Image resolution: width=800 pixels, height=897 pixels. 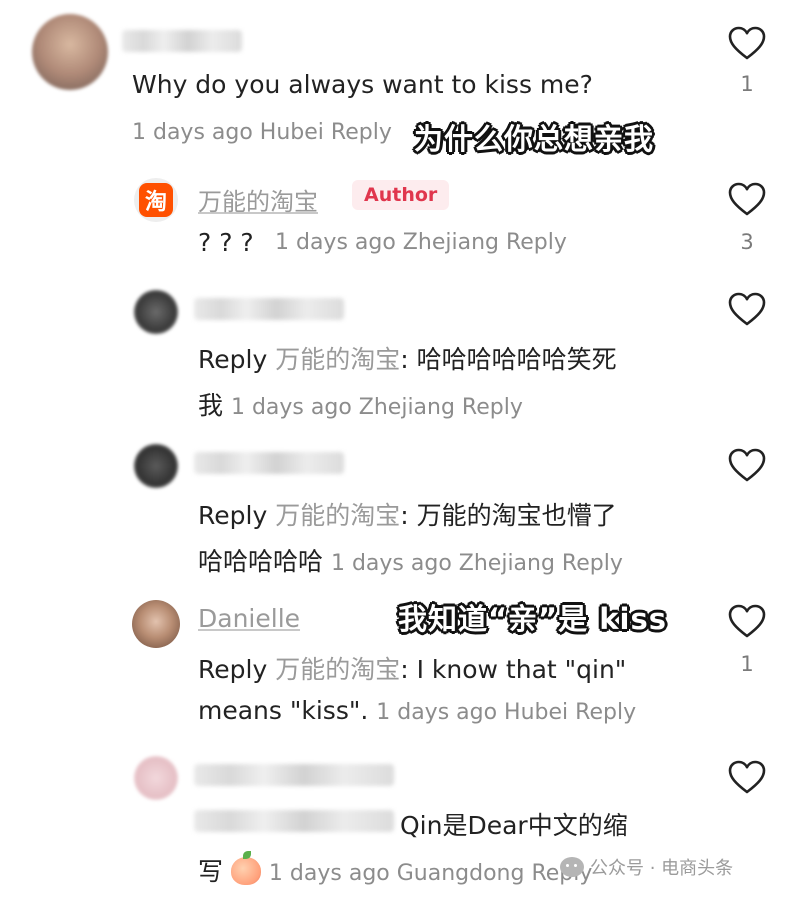 What do you see at coordinates (534, 139) in the screenshot?
I see `caption-overlay: 为什么你总想亲我` at bounding box center [534, 139].